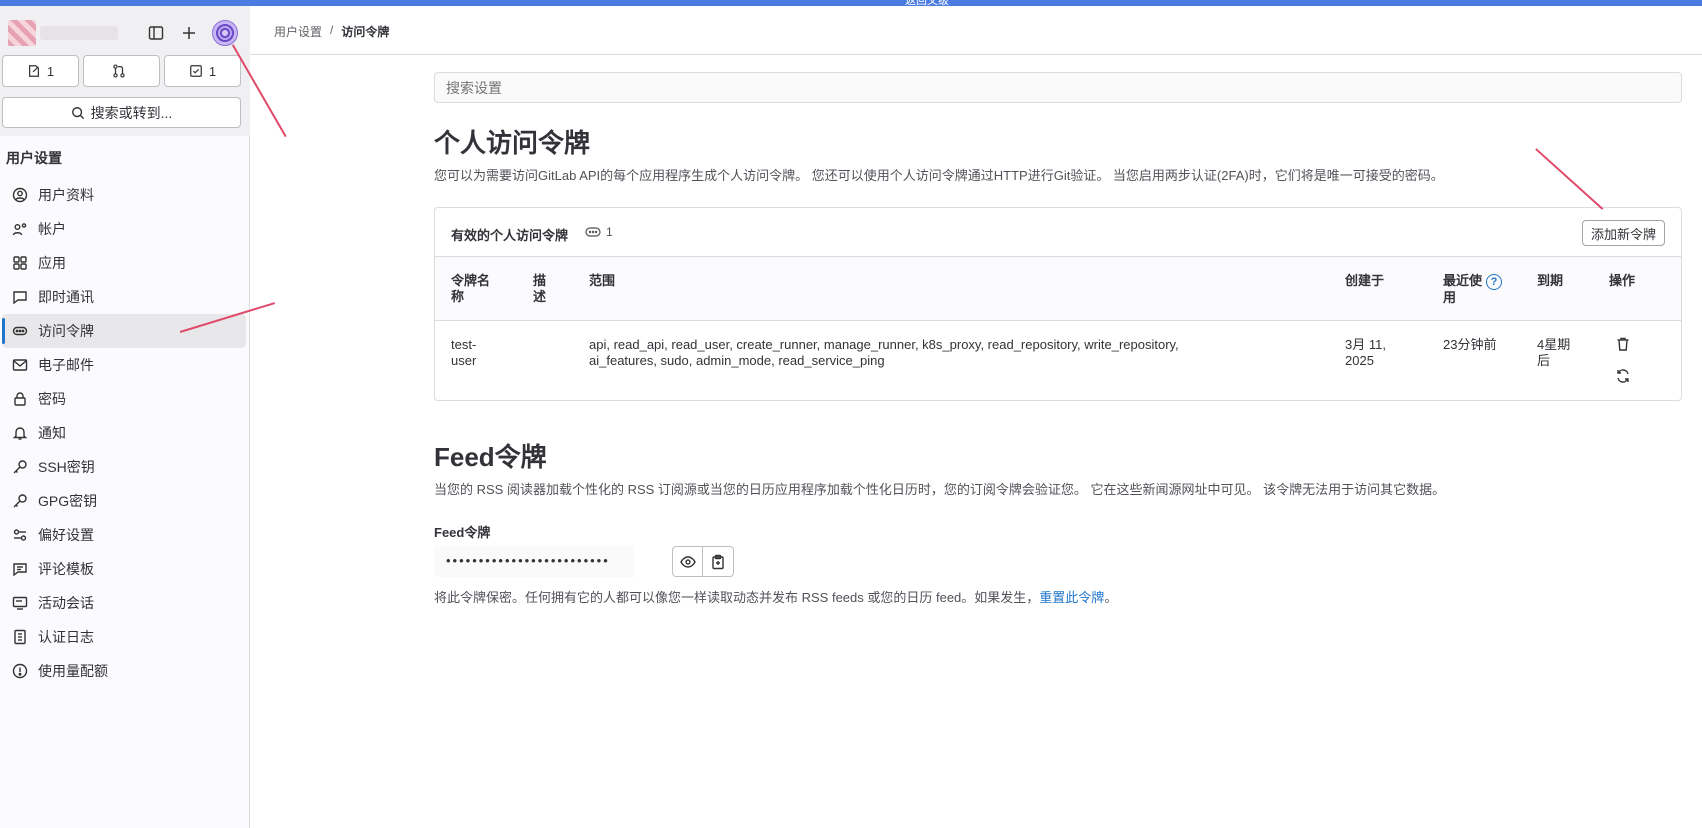 The height and width of the screenshot is (828, 1702). What do you see at coordinates (463, 353) in the screenshot?
I see `token-name: test- user` at bounding box center [463, 353].